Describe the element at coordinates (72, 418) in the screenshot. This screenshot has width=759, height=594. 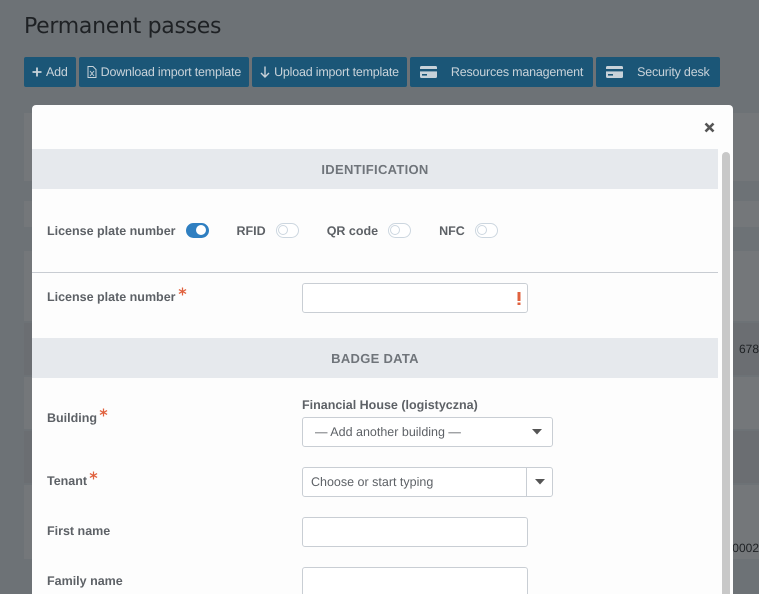
I see `field-label: Building` at that location.